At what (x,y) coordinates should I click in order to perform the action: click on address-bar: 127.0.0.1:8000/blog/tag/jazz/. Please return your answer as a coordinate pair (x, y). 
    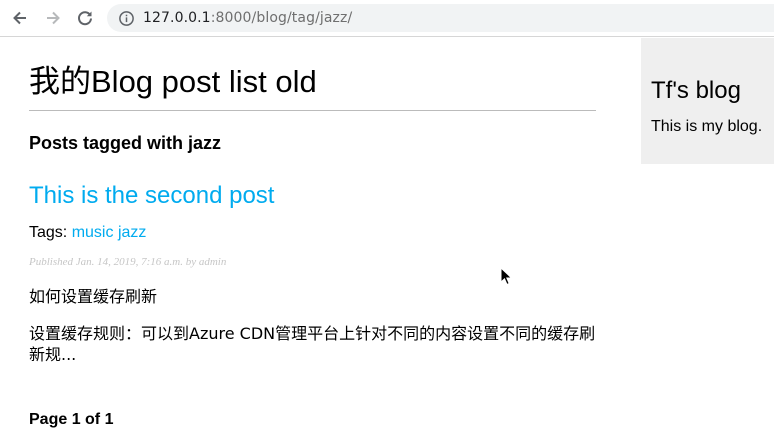
    Looking at the image, I should click on (440, 18).